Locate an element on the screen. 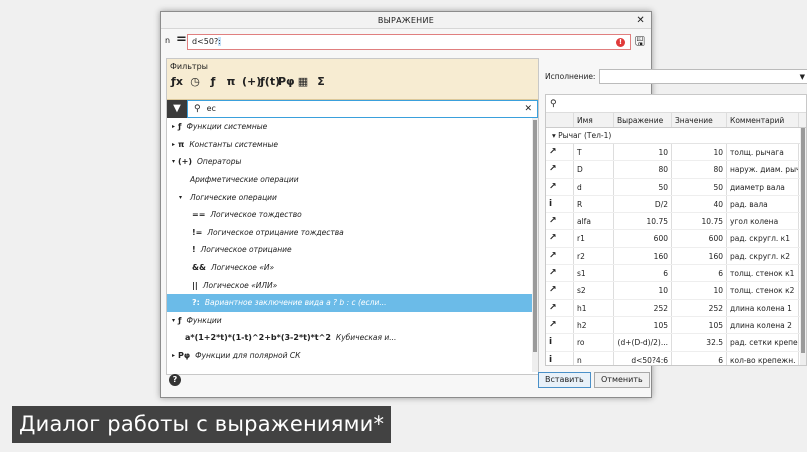 The height and width of the screenshot is (452, 807). col-value: Значение is located at coordinates (699, 120).